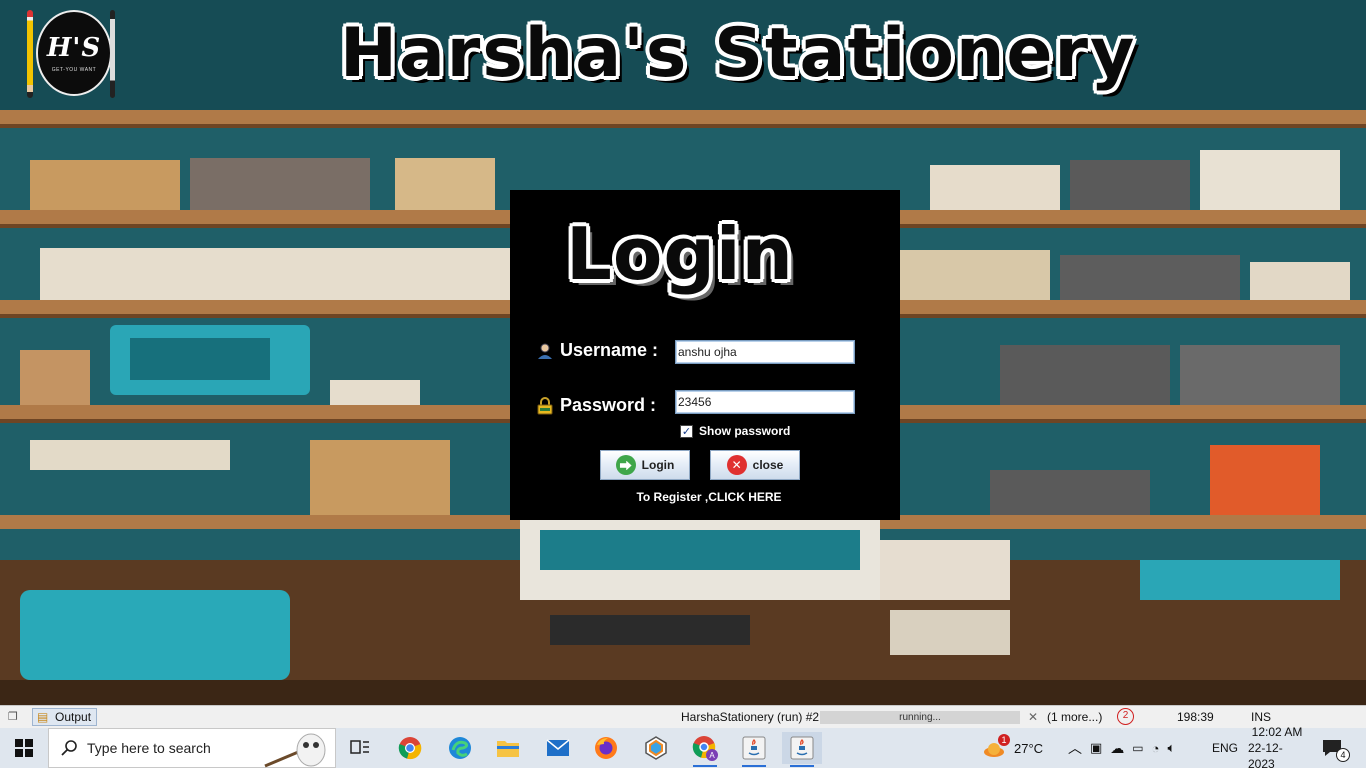  What do you see at coordinates (1172, 748) in the screenshot?
I see `speaker-icon: 🔈︎` at bounding box center [1172, 748].